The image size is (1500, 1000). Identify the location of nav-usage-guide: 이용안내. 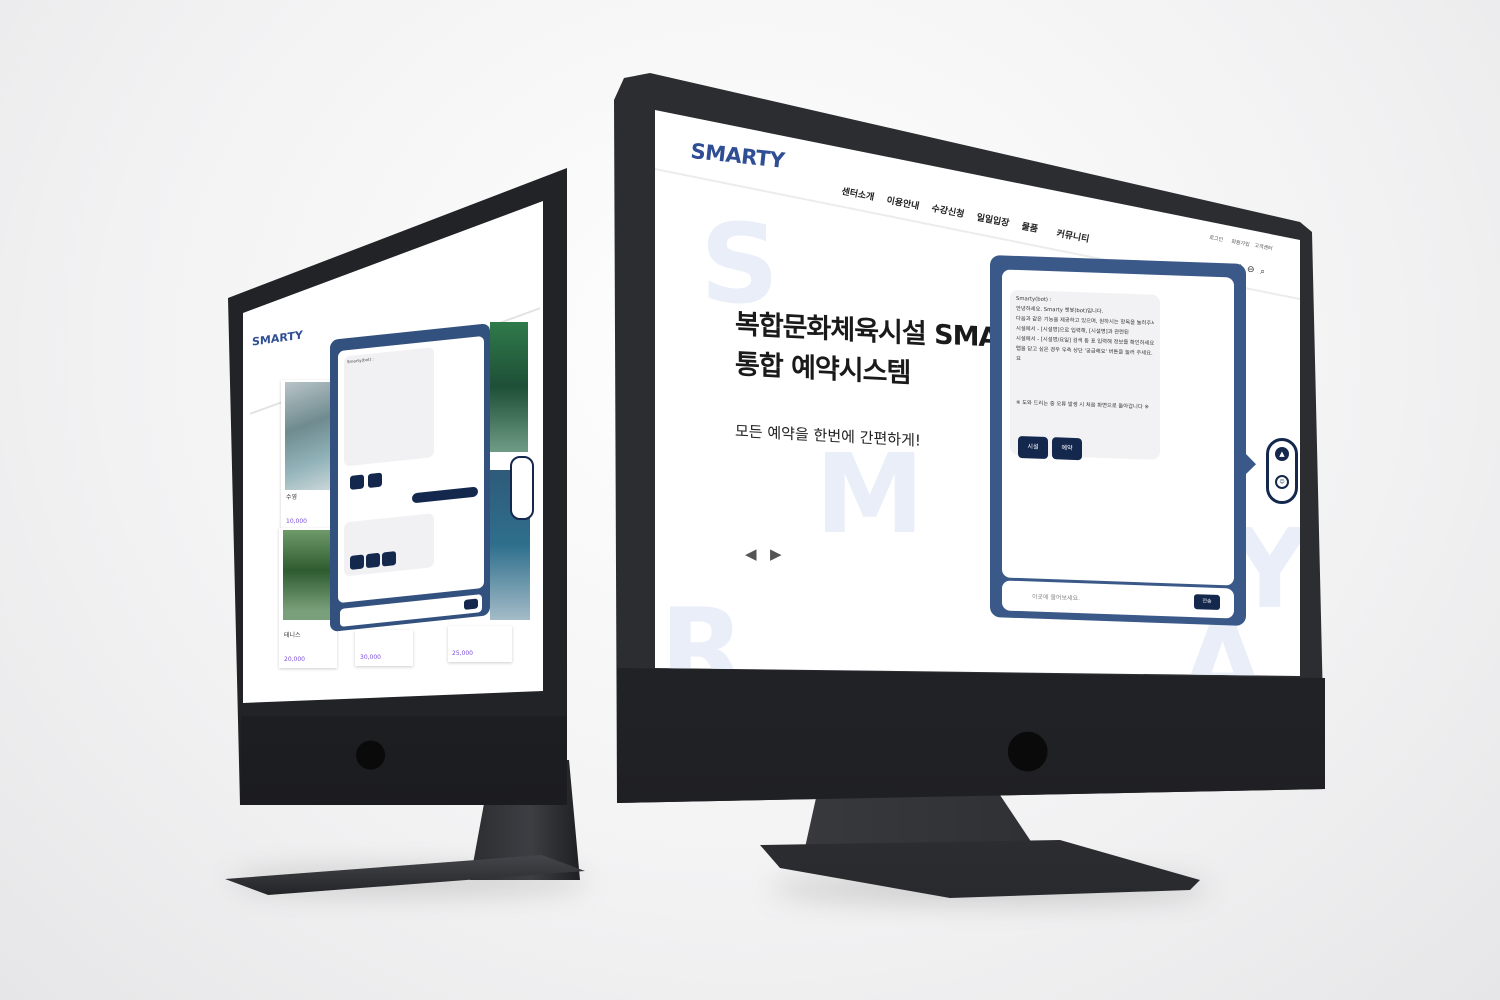
(903, 202).